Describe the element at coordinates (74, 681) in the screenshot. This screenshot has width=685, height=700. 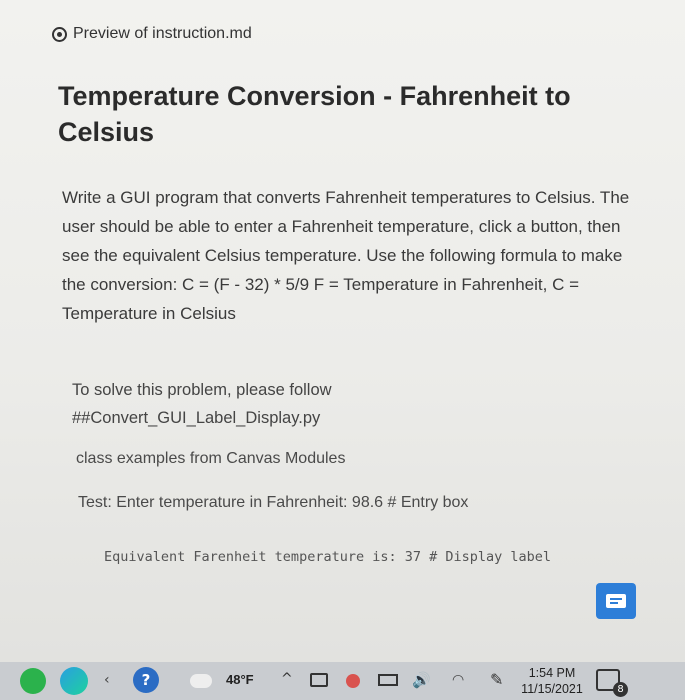
I see `edge-icon` at that location.